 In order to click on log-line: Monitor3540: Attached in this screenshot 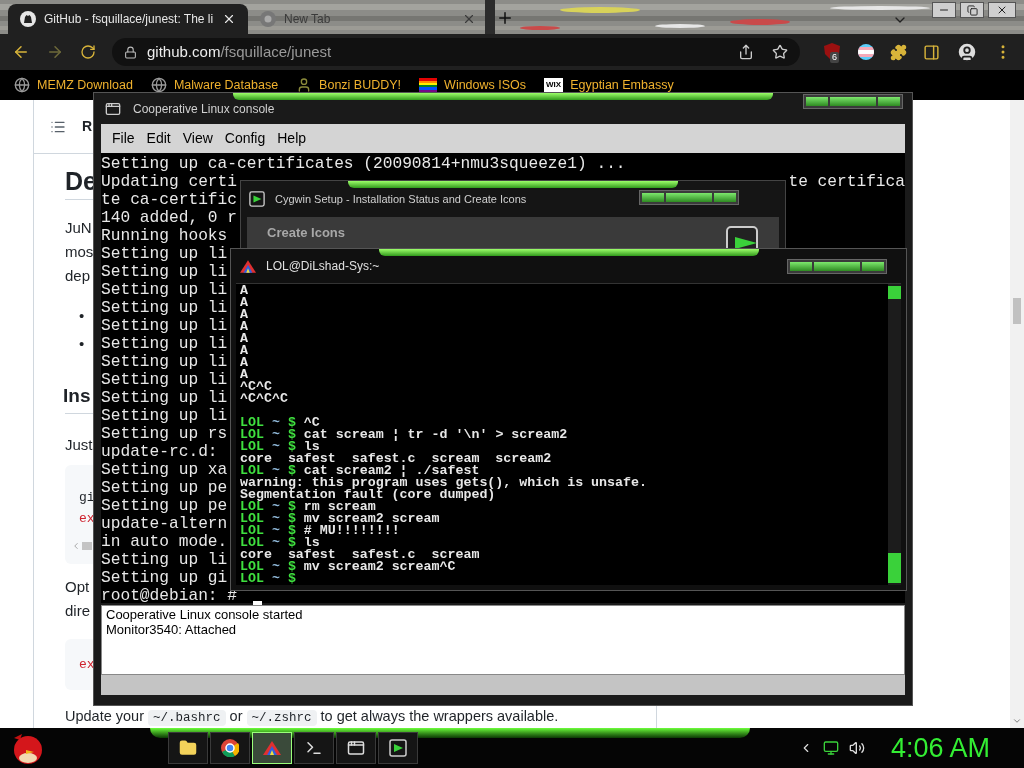, I will do `click(171, 629)`.